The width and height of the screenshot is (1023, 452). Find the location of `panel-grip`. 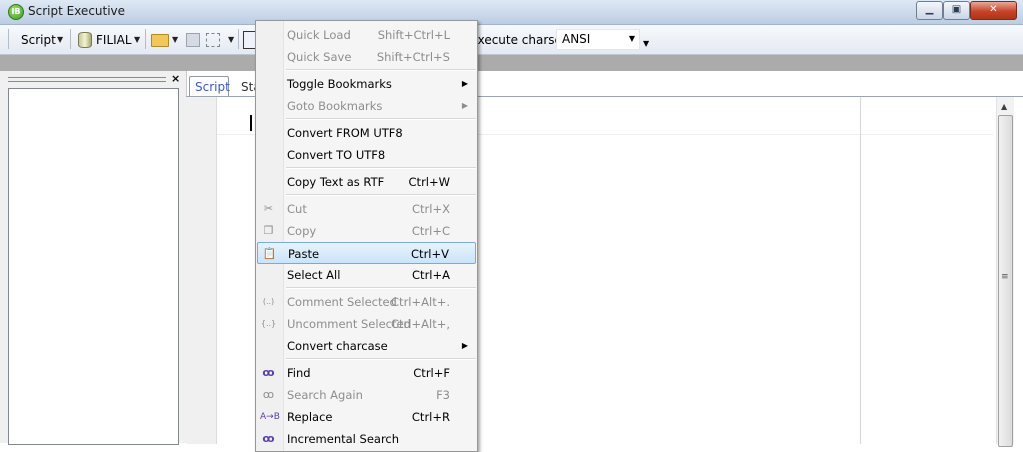

panel-grip is located at coordinates (87, 79).